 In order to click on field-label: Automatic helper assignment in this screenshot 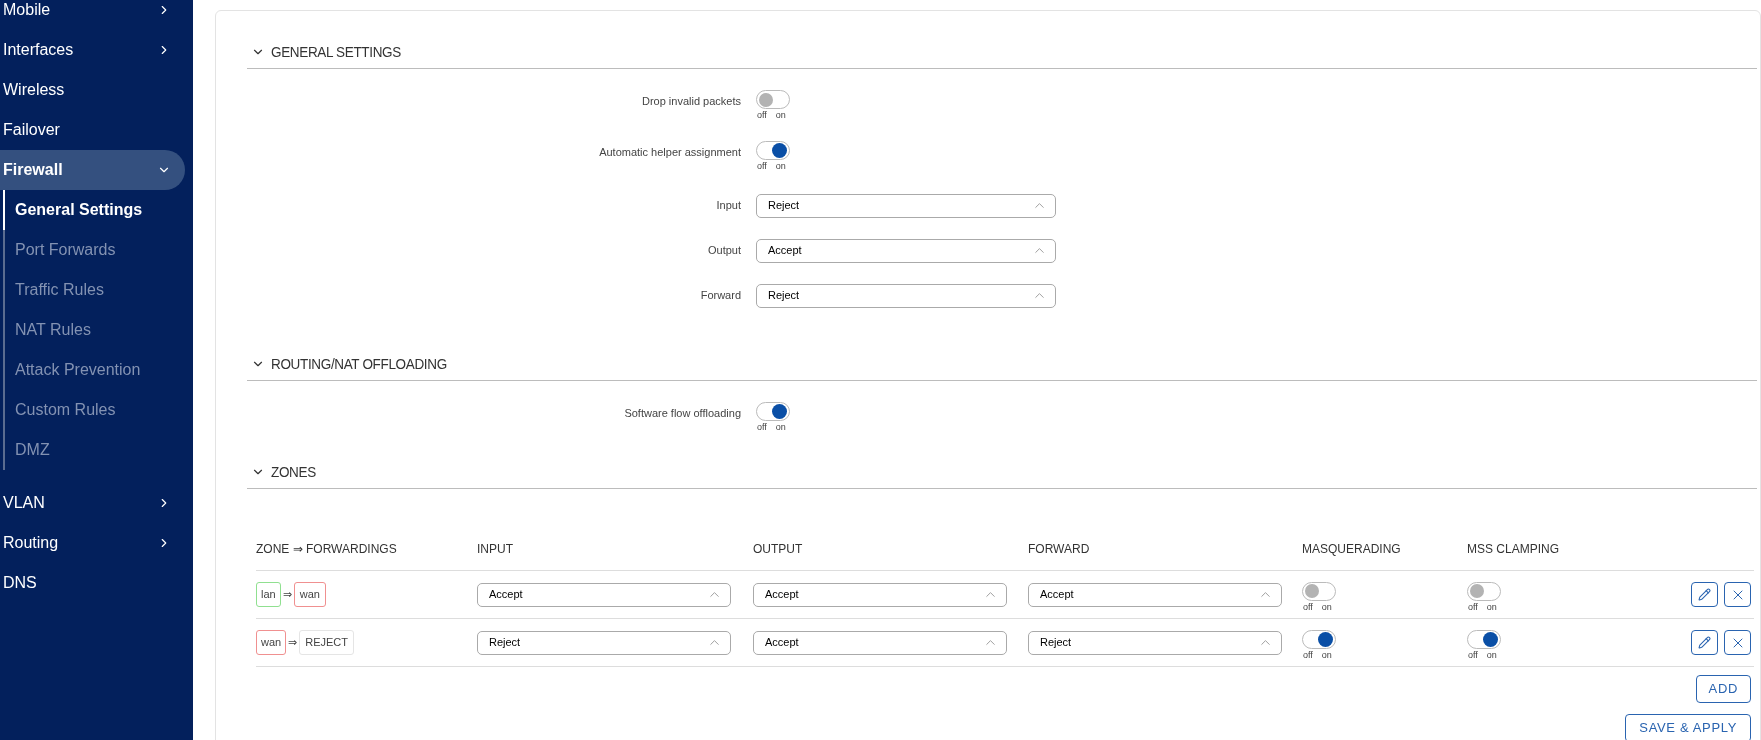, I will do `click(670, 152)`.